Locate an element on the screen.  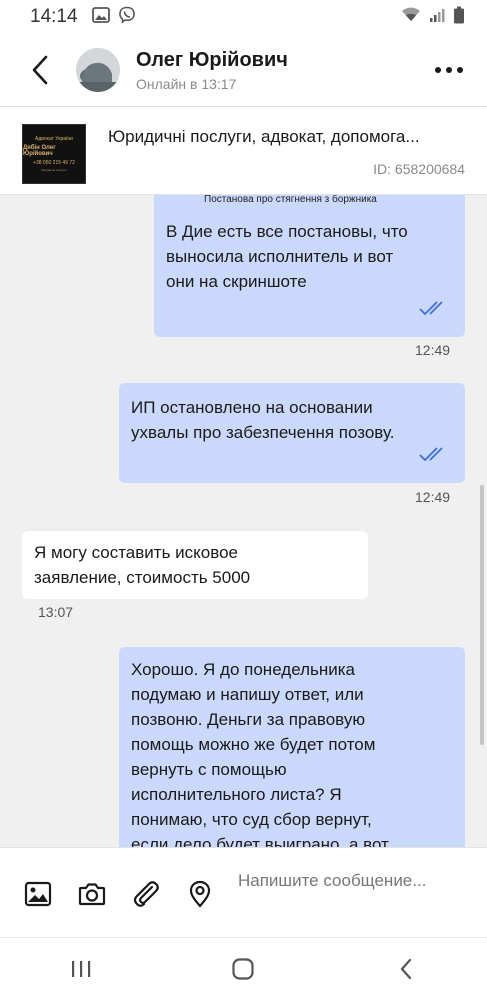
signal-icon is located at coordinates (437, 17).